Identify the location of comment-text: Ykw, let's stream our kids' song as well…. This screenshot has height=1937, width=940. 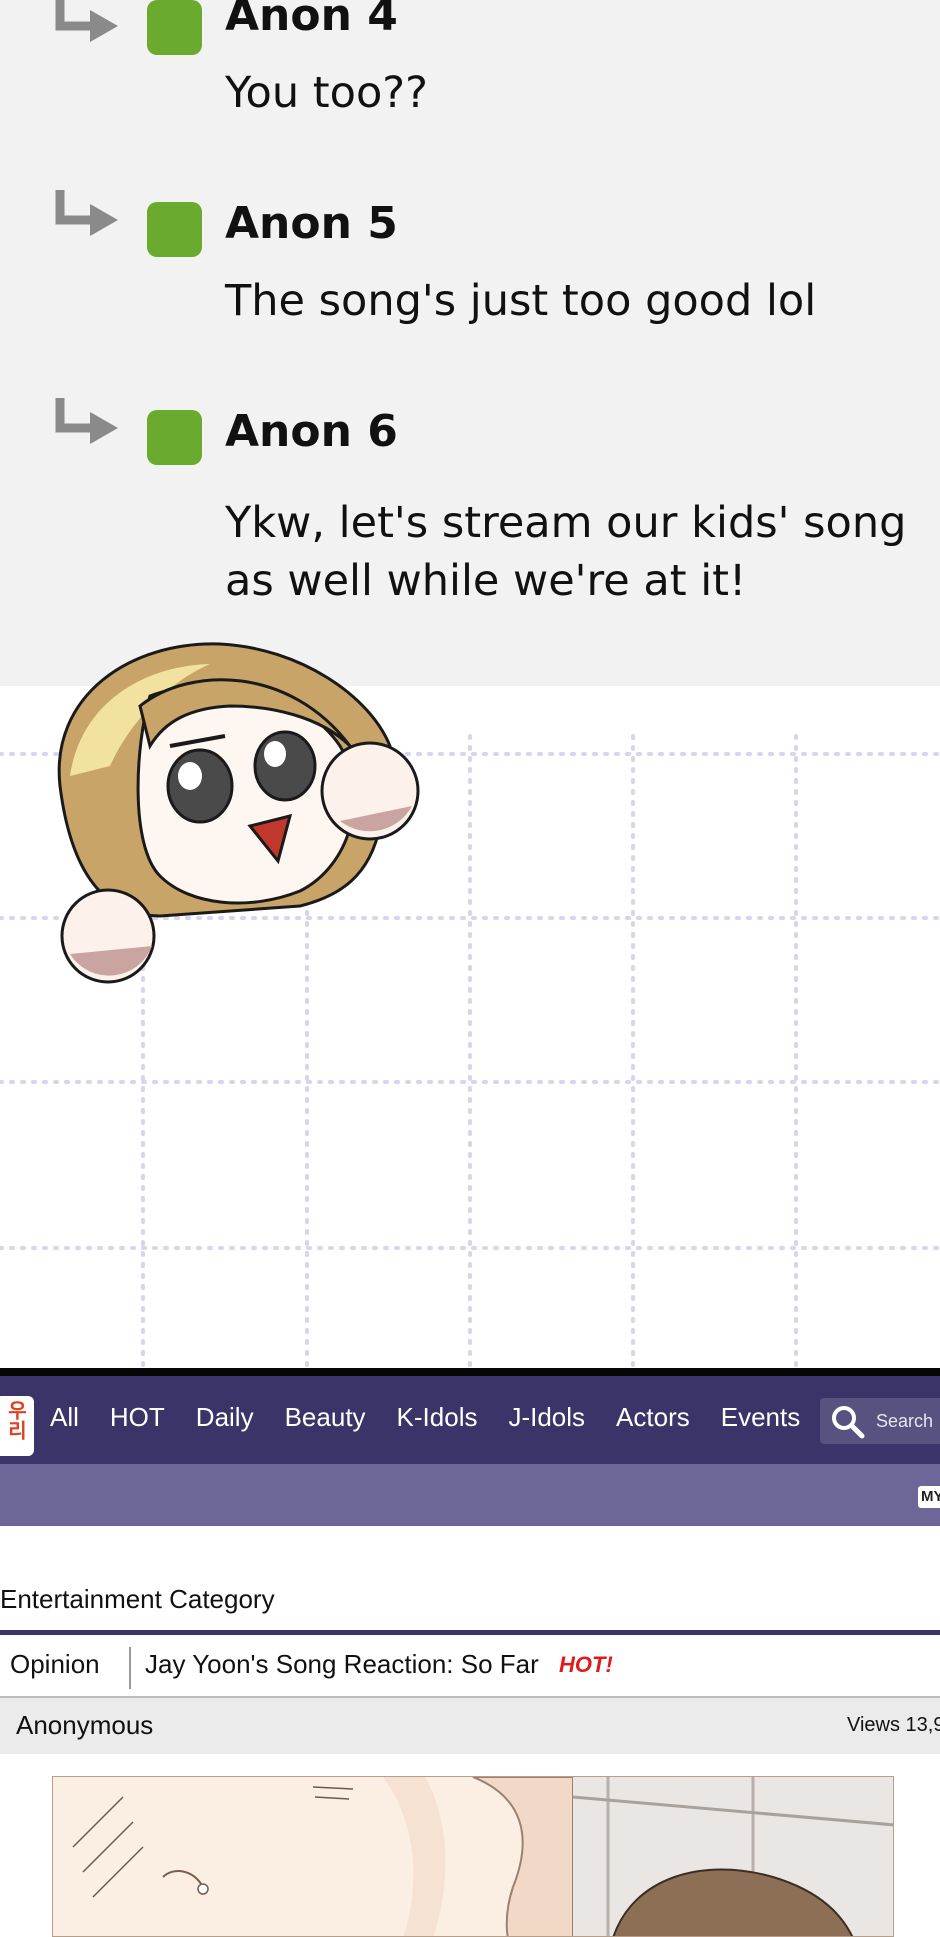
(566, 552).